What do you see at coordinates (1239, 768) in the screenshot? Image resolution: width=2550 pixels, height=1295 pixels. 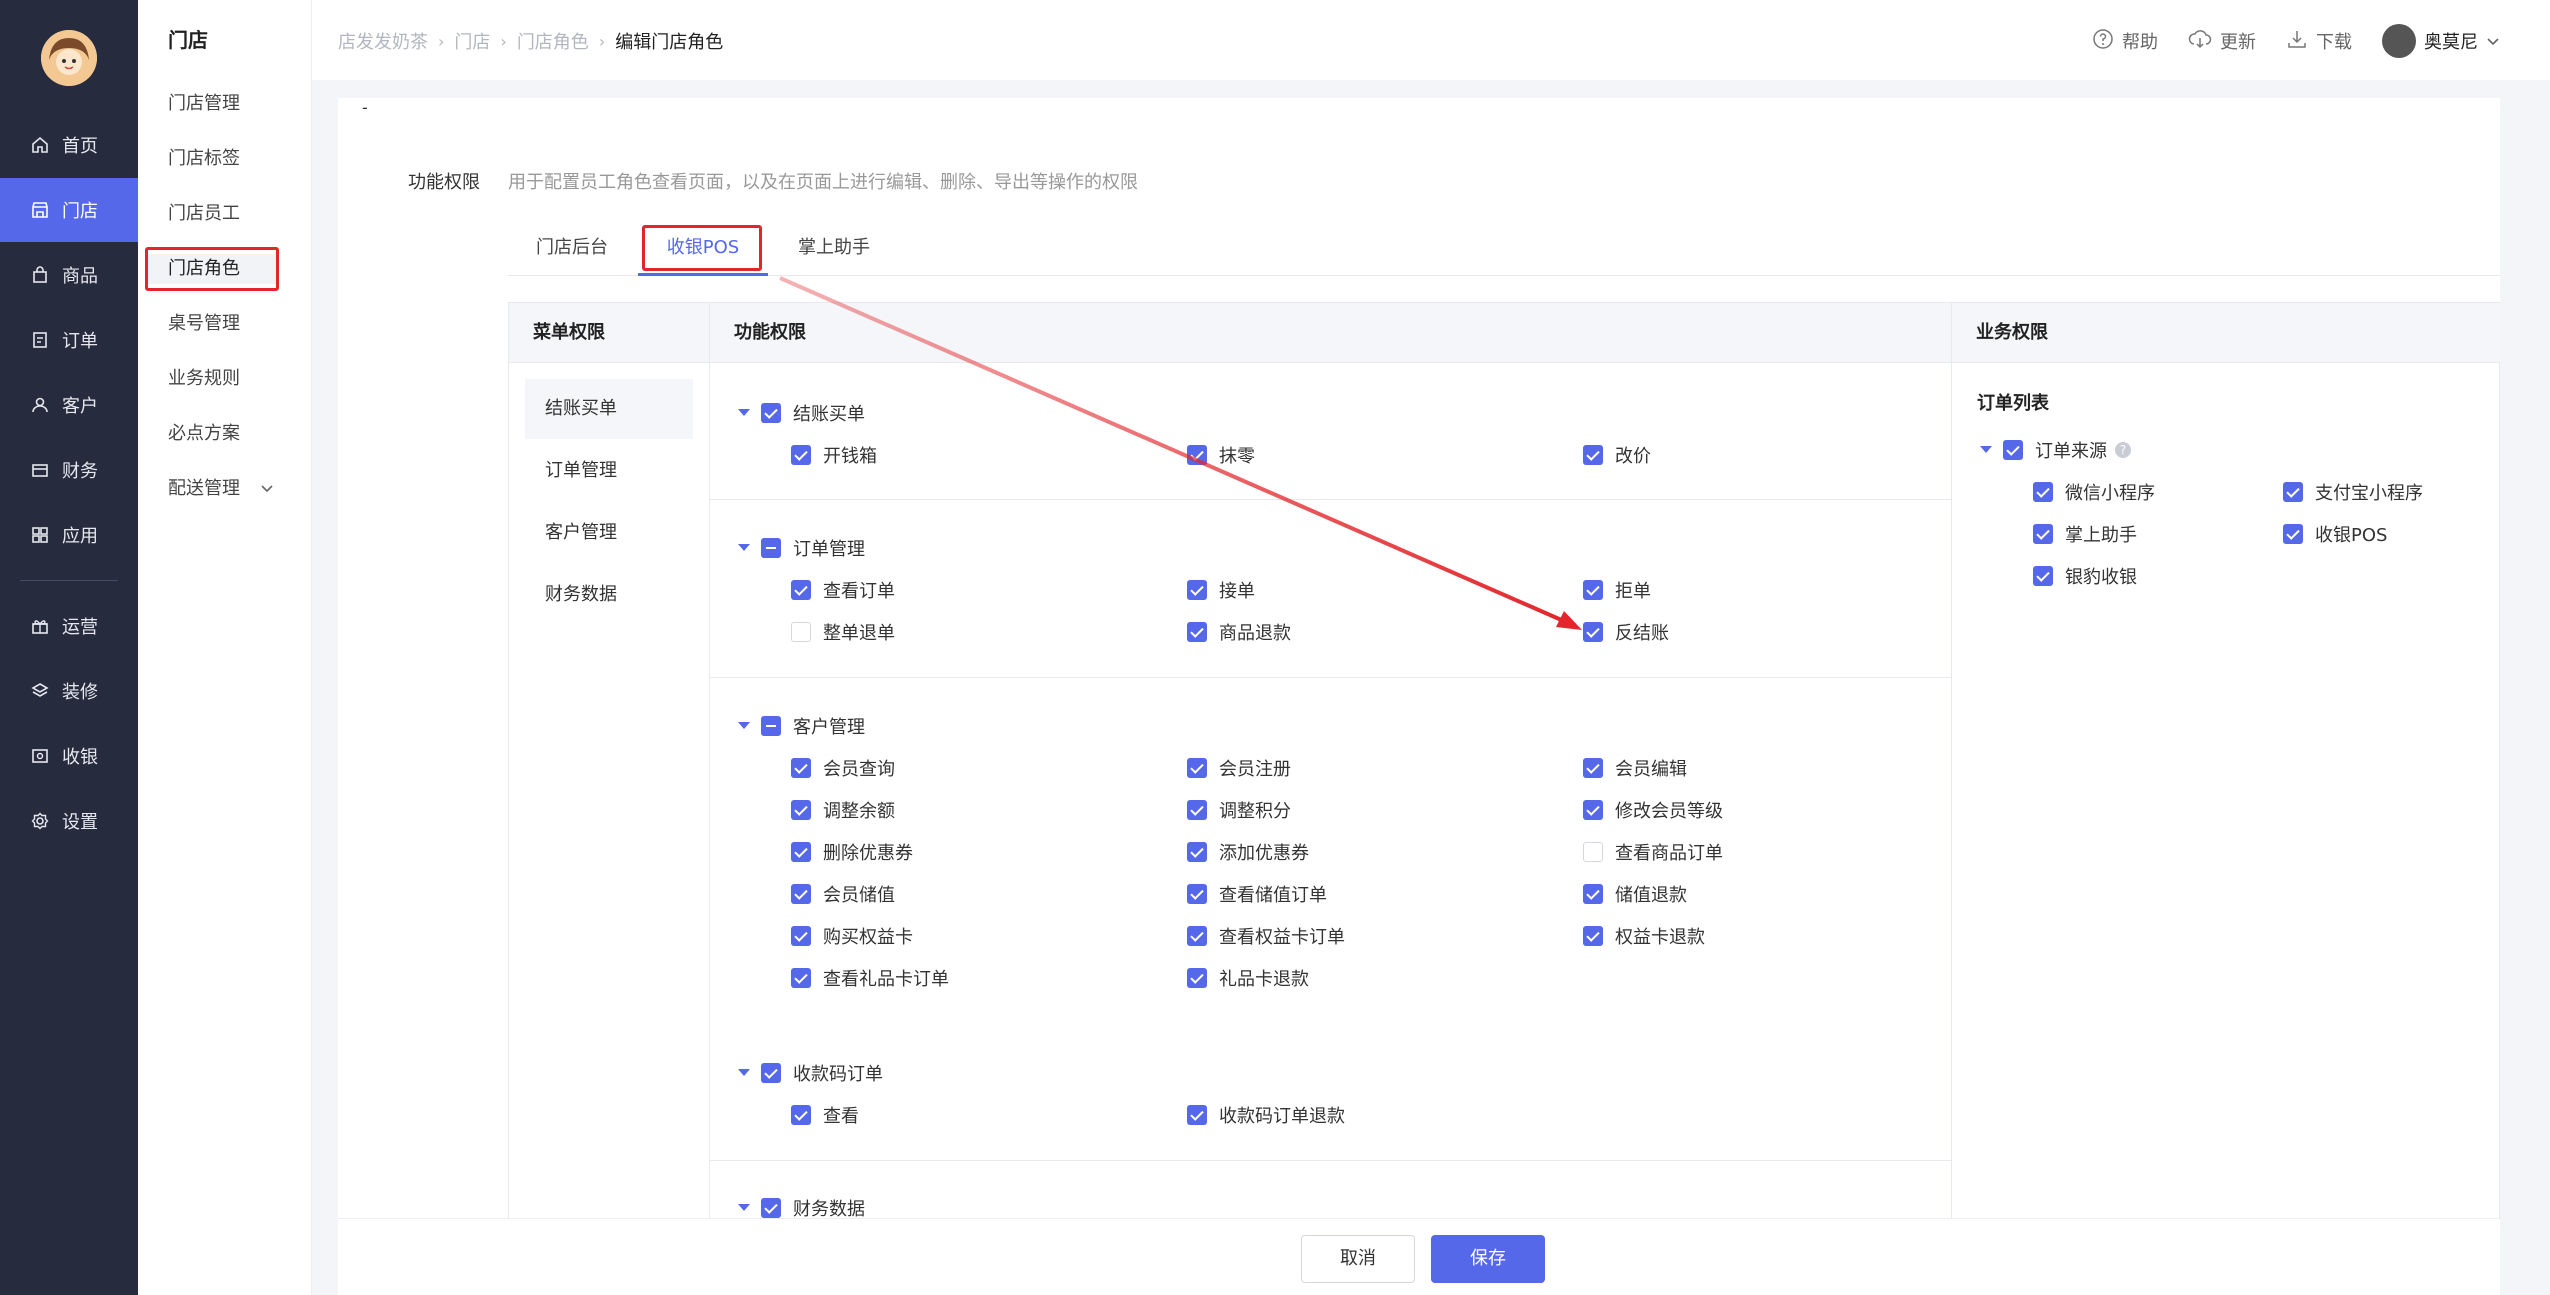 I see `checkbox-member-register: 会员注册` at bounding box center [1239, 768].